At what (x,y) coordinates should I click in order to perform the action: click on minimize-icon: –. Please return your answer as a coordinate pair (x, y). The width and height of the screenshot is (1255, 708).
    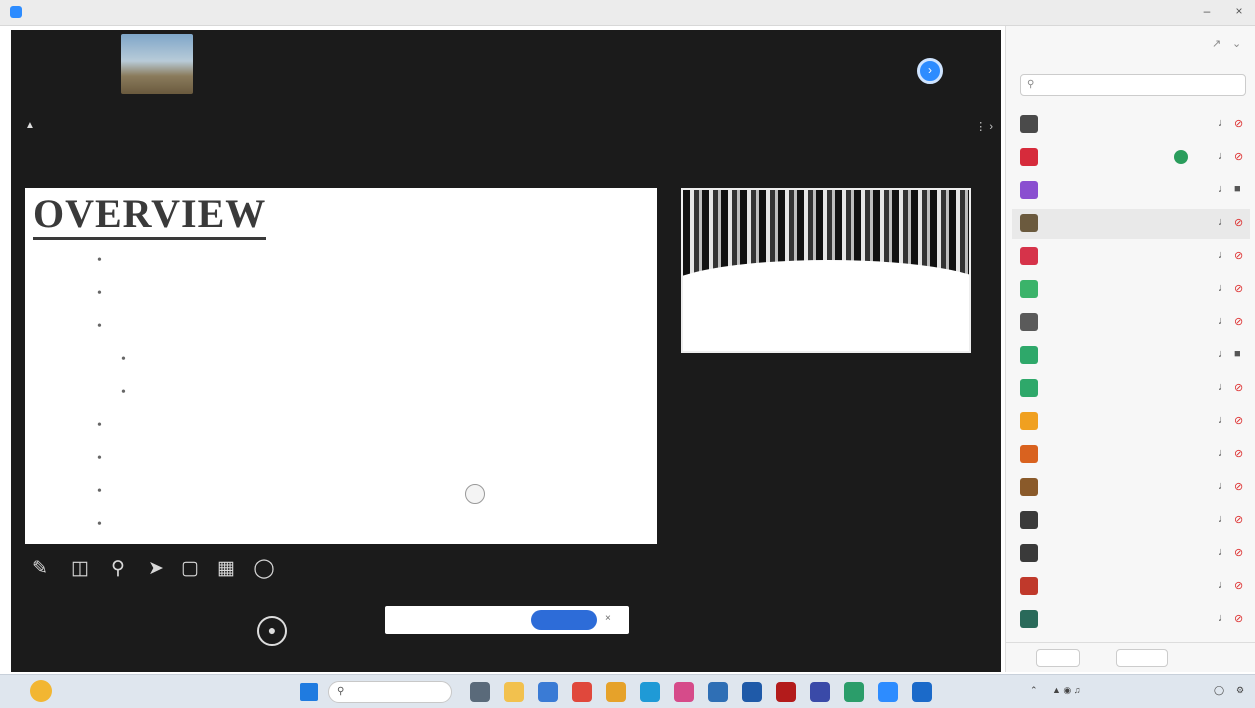
    Looking at the image, I should click on (1207, 11).